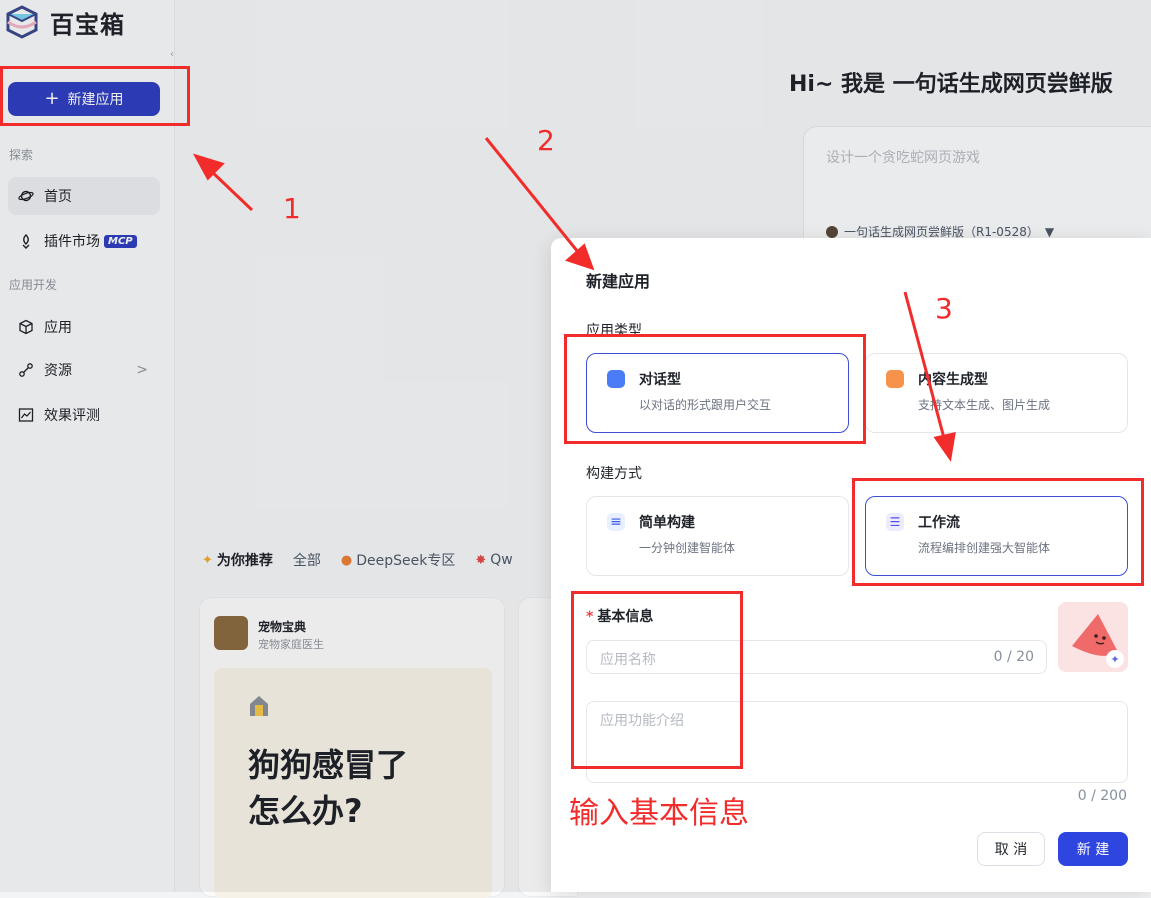 Image resolution: width=1151 pixels, height=898 pixels. I want to click on app-type-content: 内容生成型 支持文本生成、图片生成, so click(996, 393).